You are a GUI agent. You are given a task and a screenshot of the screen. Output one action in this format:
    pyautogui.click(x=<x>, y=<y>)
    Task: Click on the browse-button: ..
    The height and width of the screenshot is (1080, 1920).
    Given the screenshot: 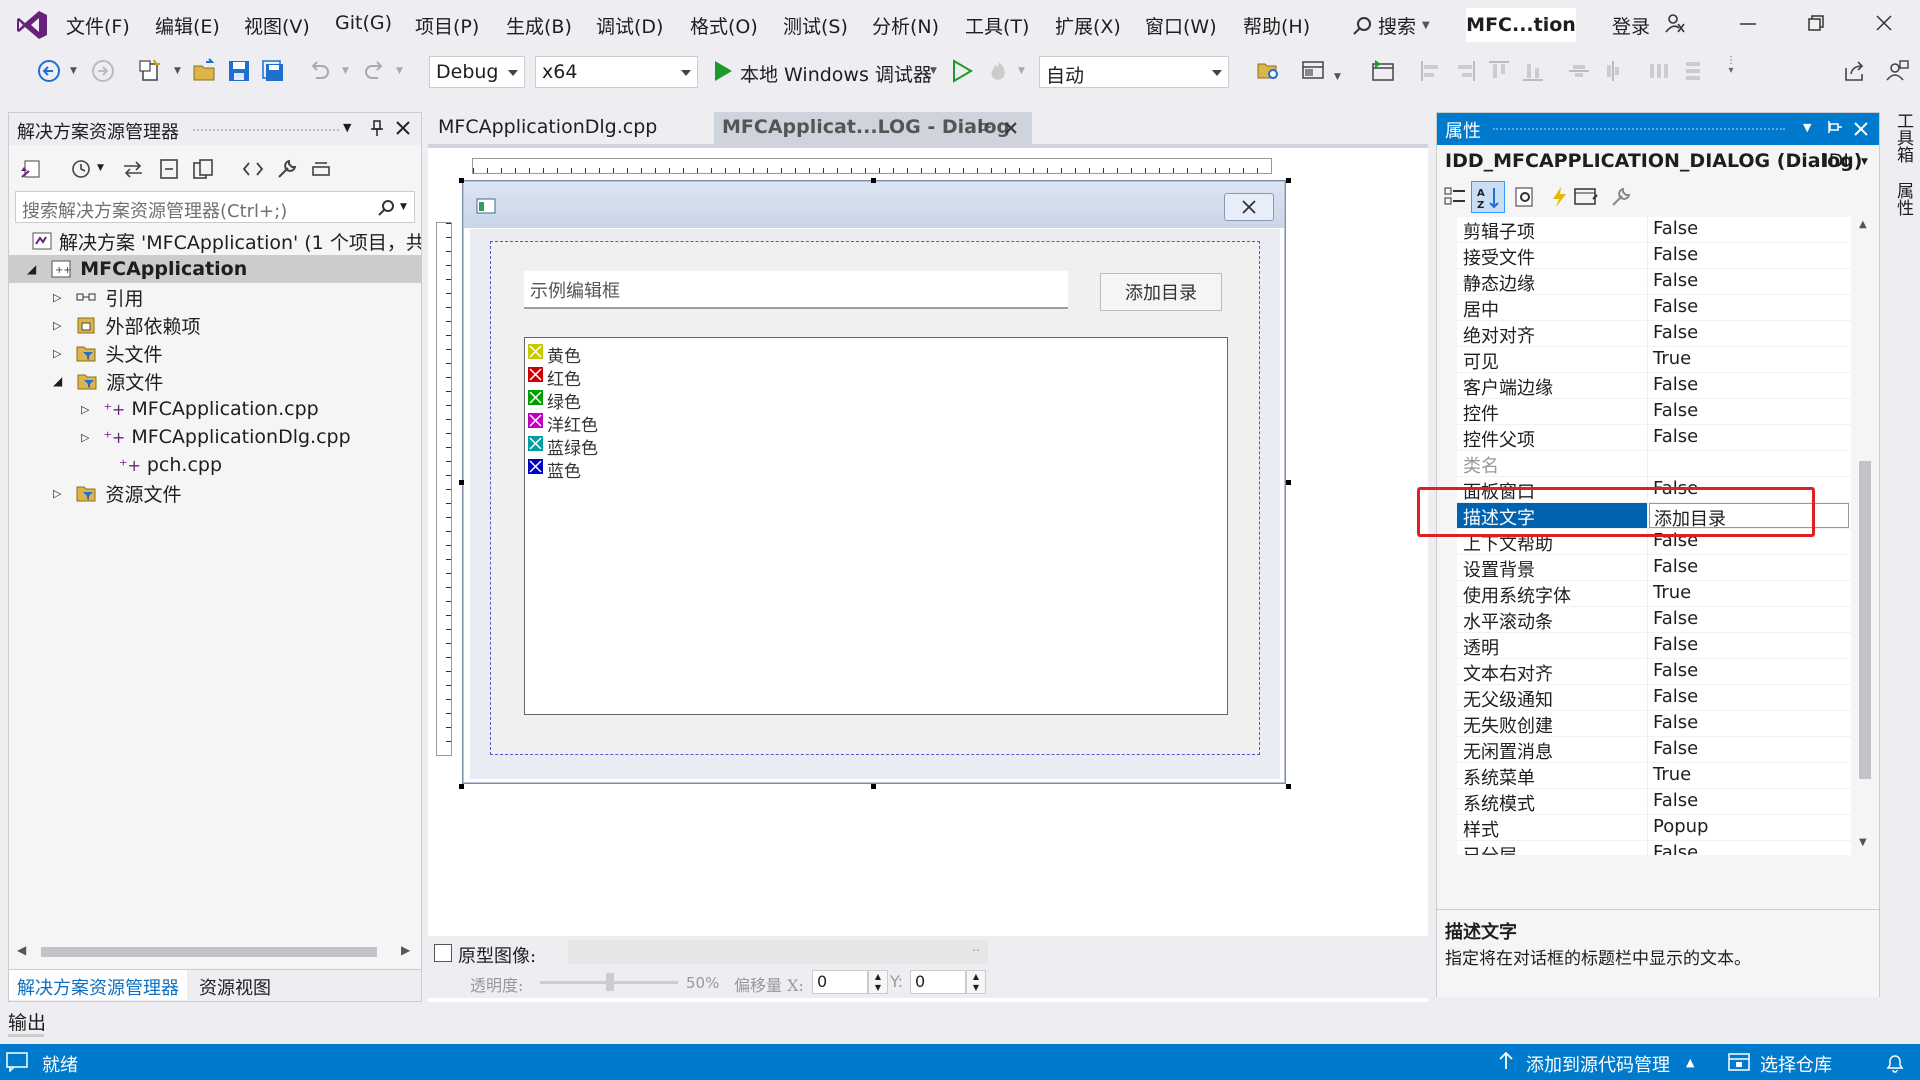 What is the action you would take?
    pyautogui.click(x=976, y=952)
    